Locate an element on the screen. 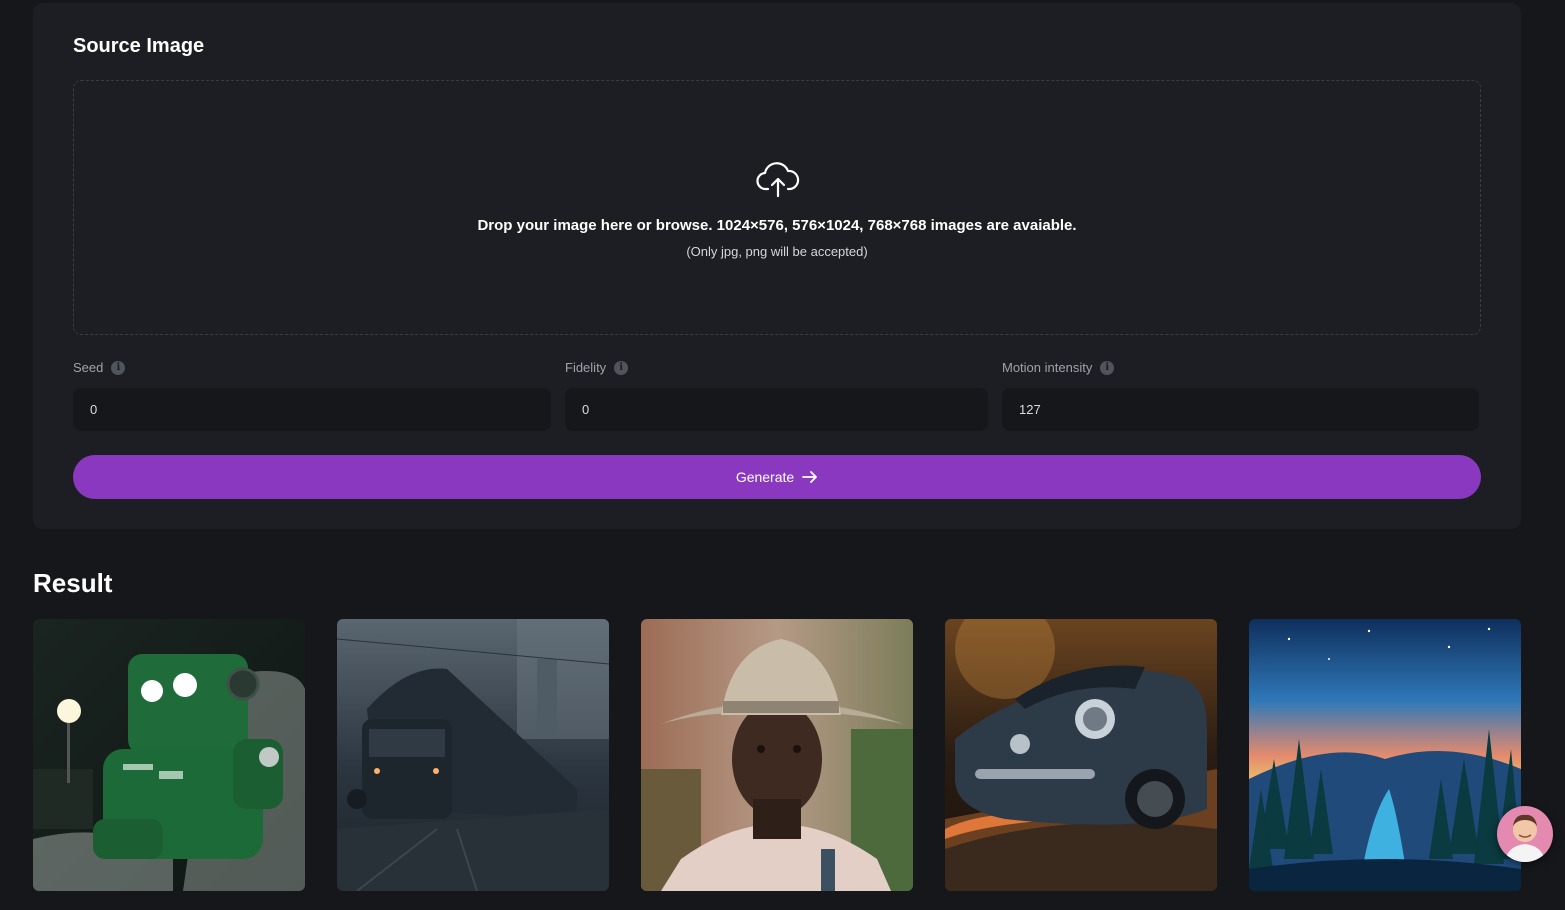  car-image is located at coordinates (1081, 755).